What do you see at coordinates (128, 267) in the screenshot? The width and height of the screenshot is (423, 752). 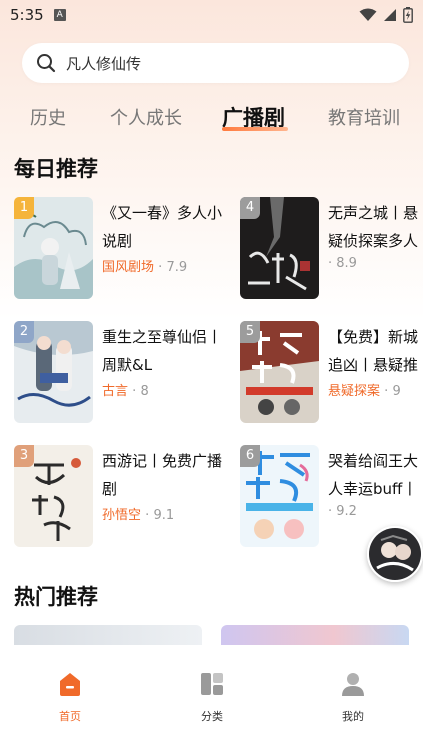 I see `item-tag: 国风剧场` at bounding box center [128, 267].